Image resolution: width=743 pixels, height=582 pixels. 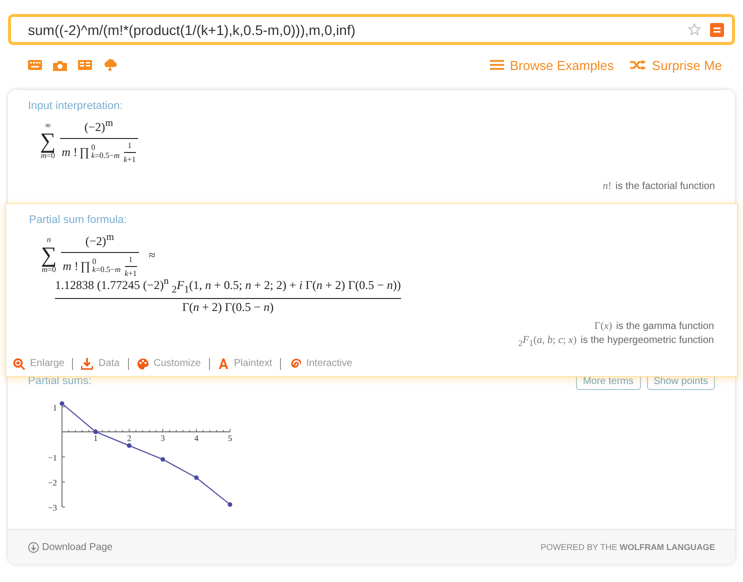 I want to click on math-text: n!, so click(x=607, y=186).